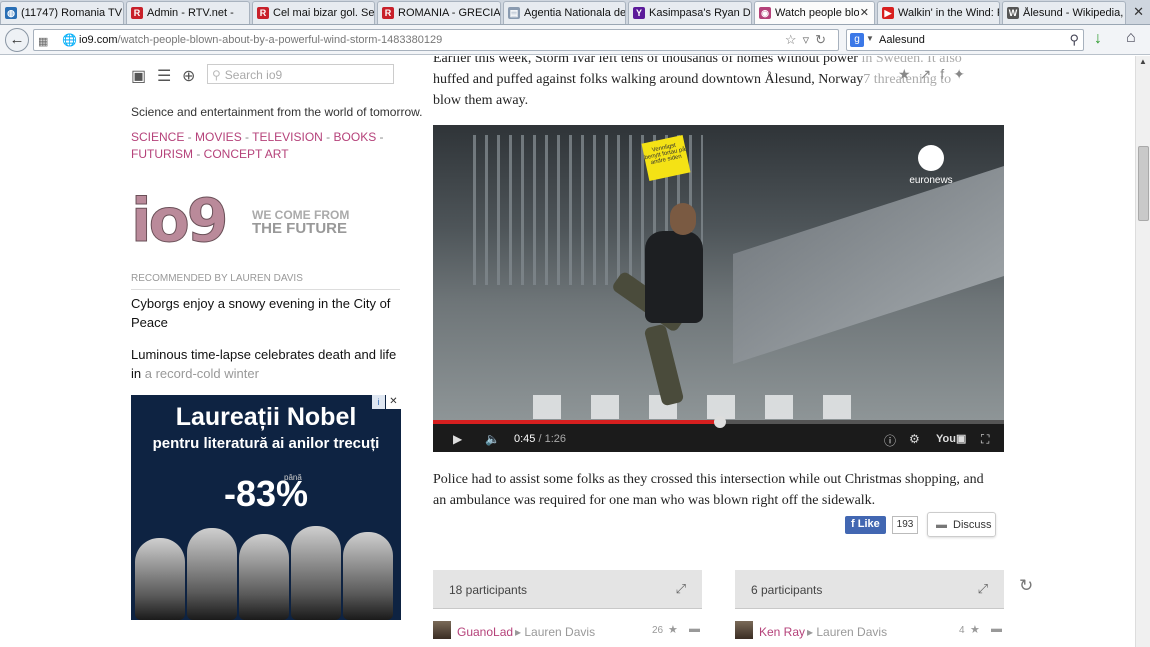  I want to click on globe-icon: ◍, so click(11, 13).